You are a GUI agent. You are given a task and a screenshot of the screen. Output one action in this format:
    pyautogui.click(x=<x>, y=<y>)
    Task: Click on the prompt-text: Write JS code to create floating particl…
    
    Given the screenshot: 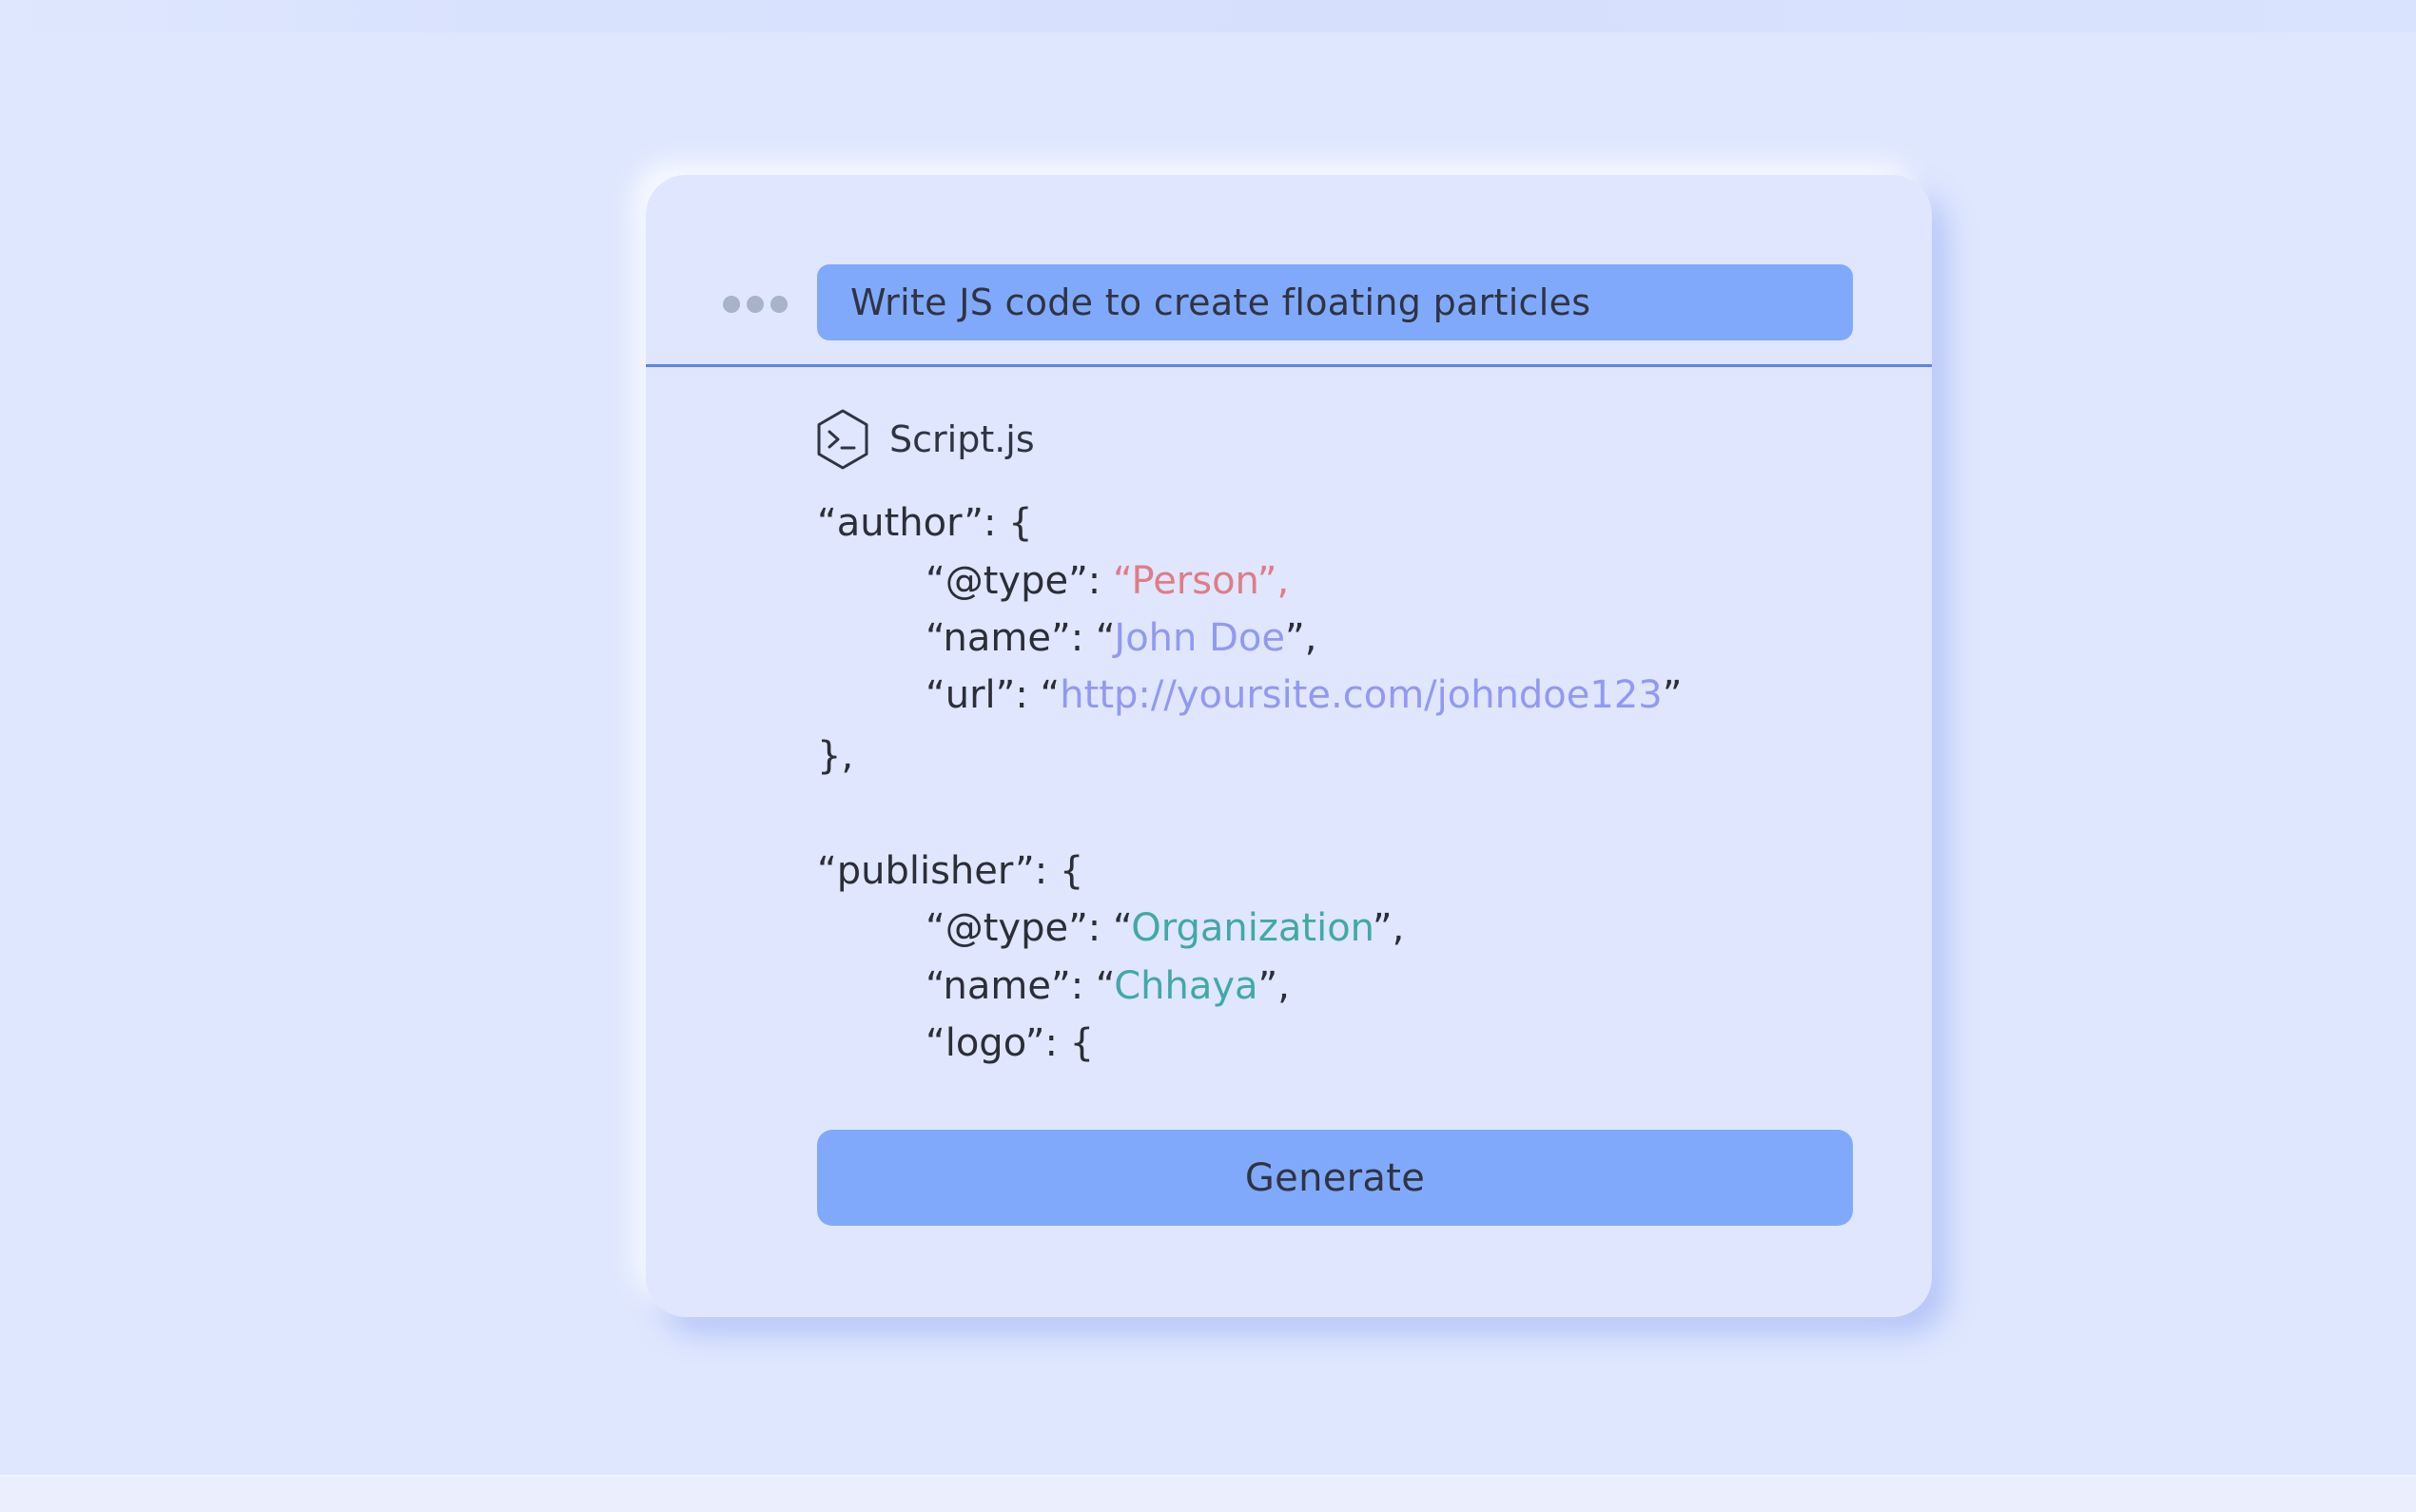 What is the action you would take?
    pyautogui.click(x=1220, y=302)
    